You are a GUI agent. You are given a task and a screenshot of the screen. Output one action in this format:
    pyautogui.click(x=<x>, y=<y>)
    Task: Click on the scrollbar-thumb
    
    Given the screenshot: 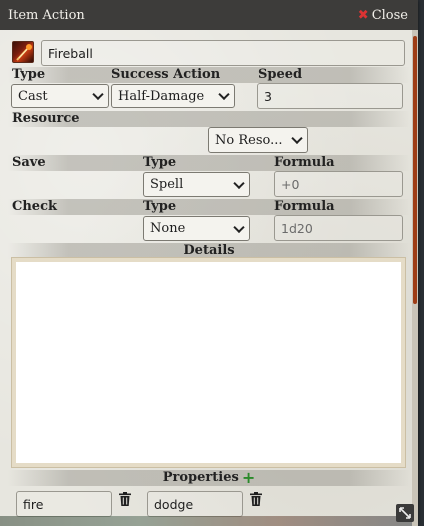 What is the action you would take?
    pyautogui.click(x=415, y=170)
    